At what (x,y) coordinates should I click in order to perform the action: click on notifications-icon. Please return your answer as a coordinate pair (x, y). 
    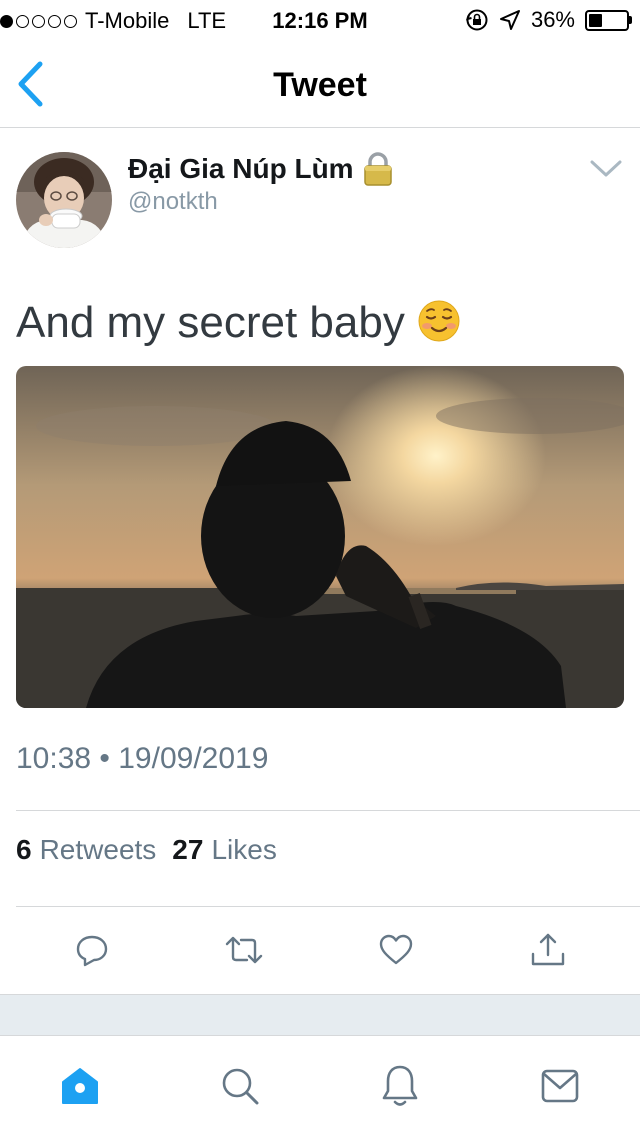
    Looking at the image, I should click on (400, 1085).